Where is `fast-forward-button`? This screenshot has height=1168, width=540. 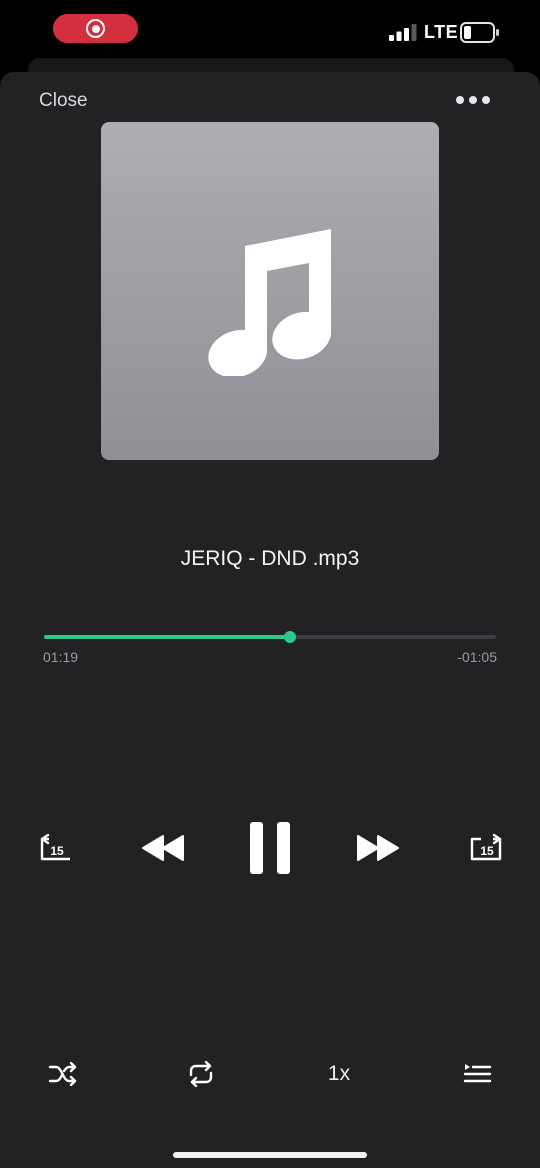 fast-forward-button is located at coordinates (378, 848).